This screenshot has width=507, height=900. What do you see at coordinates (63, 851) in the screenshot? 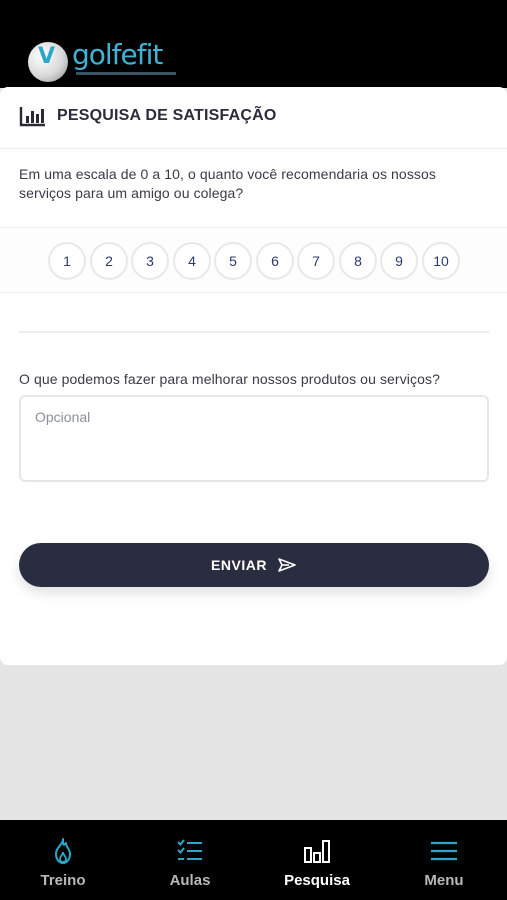
I see `flame-icon` at bounding box center [63, 851].